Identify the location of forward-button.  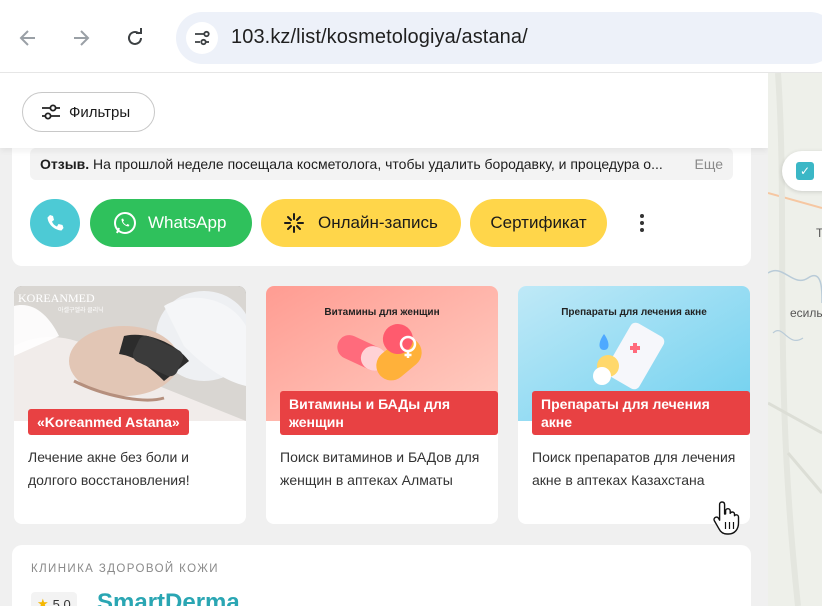
(81, 38).